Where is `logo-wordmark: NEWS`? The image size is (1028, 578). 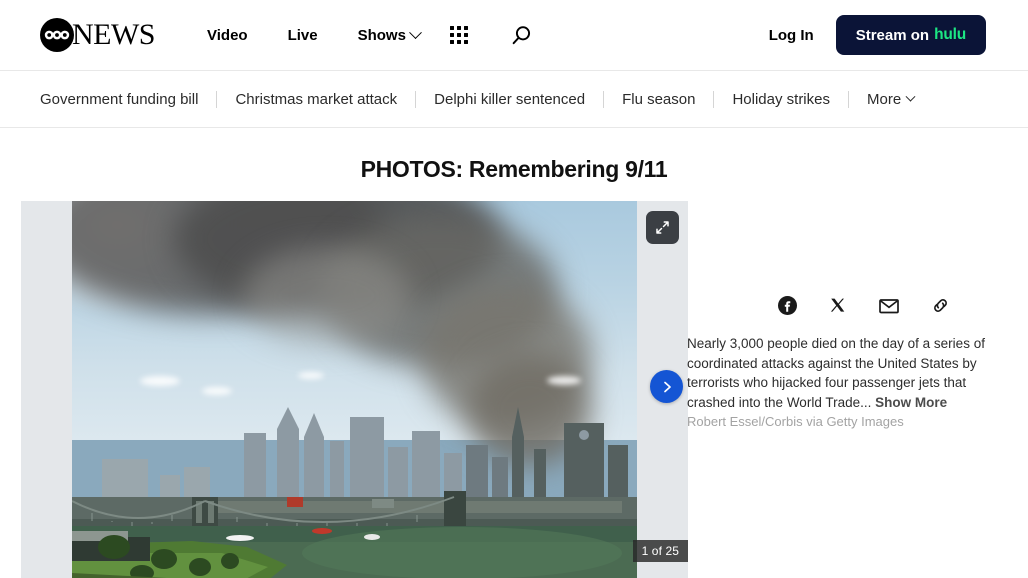
logo-wordmark: NEWS is located at coordinates (114, 34).